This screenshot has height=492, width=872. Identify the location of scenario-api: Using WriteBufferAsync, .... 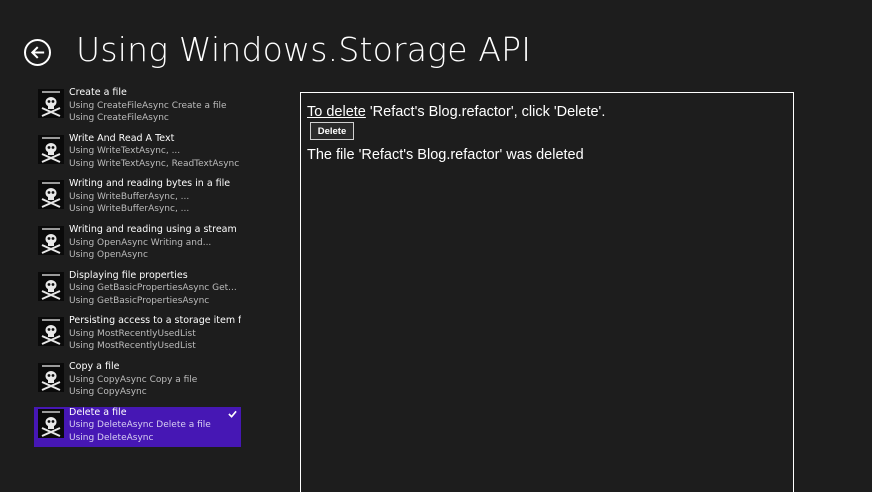
(129, 209).